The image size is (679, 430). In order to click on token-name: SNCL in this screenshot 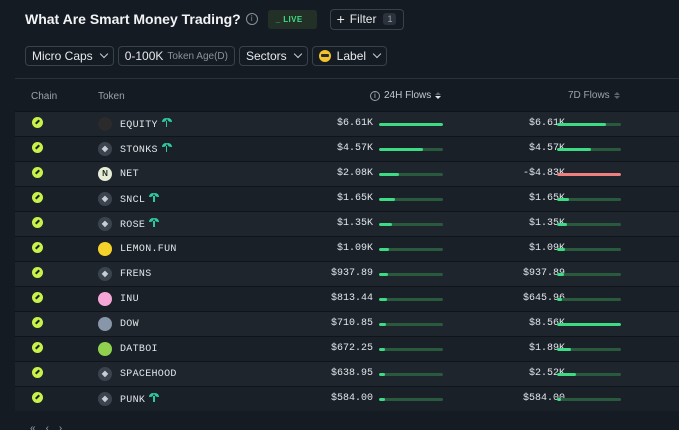, I will do `click(140, 199)`.